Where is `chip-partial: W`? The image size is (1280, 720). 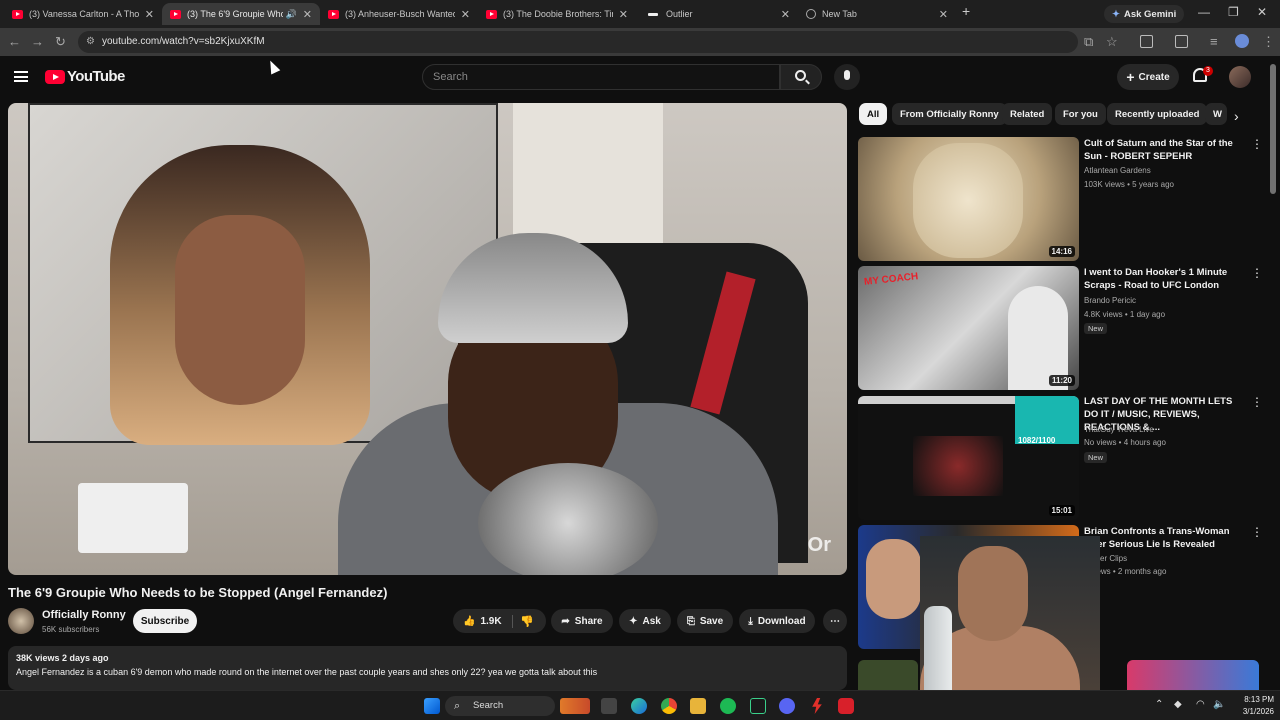 chip-partial: W is located at coordinates (1216, 114).